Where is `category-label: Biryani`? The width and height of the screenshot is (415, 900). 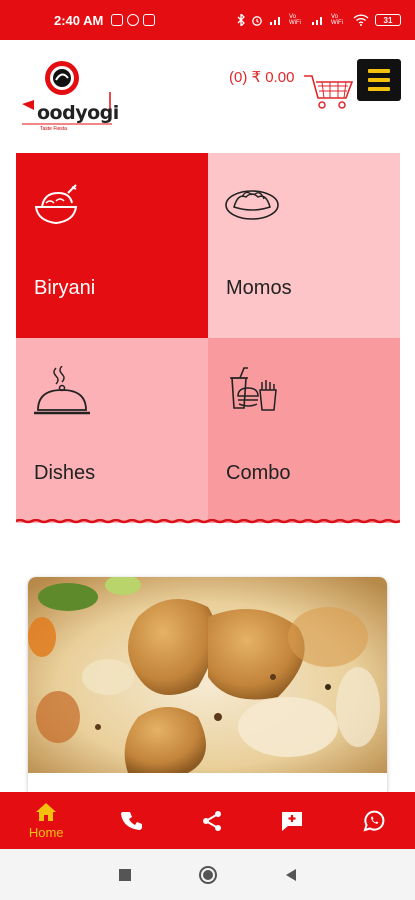
category-label: Biryani is located at coordinates (65, 288).